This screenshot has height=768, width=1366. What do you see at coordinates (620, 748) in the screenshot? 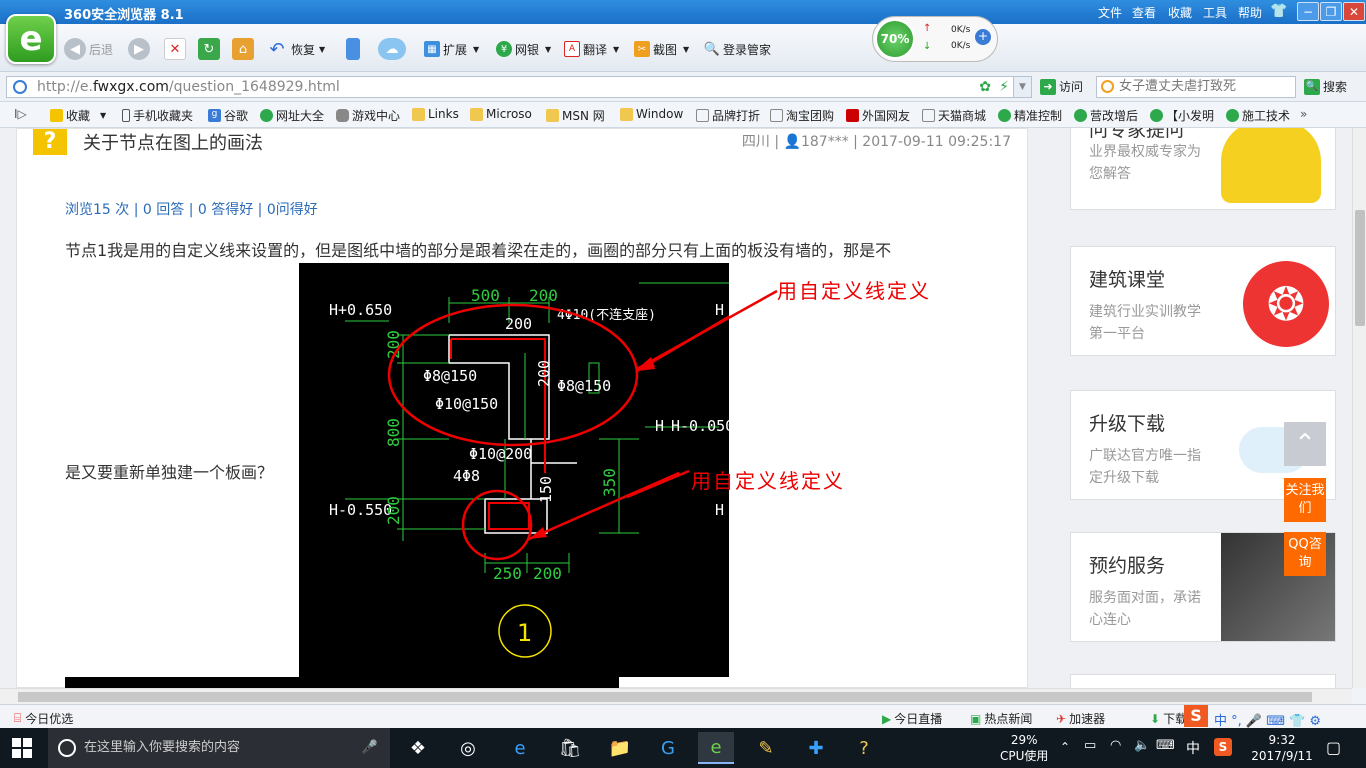
I see `file-explorer-icon: 📁` at bounding box center [620, 748].